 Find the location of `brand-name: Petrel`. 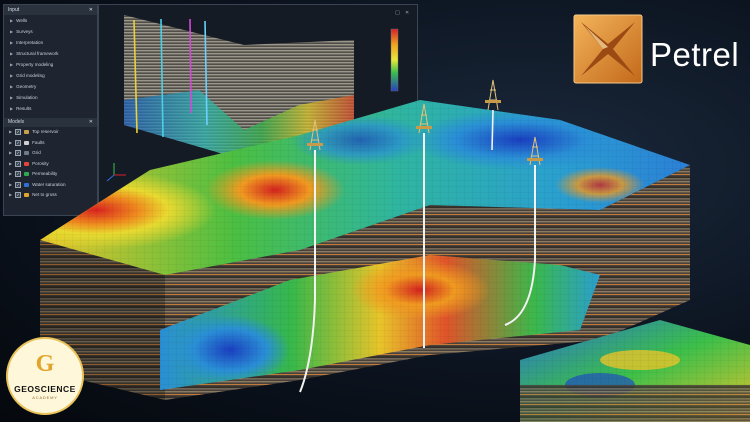

brand-name: Petrel is located at coordinates (695, 54).